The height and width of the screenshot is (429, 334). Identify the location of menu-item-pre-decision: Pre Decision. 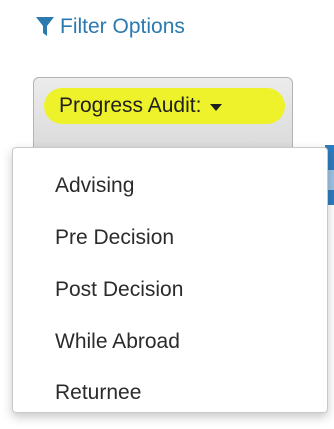
(114, 238).